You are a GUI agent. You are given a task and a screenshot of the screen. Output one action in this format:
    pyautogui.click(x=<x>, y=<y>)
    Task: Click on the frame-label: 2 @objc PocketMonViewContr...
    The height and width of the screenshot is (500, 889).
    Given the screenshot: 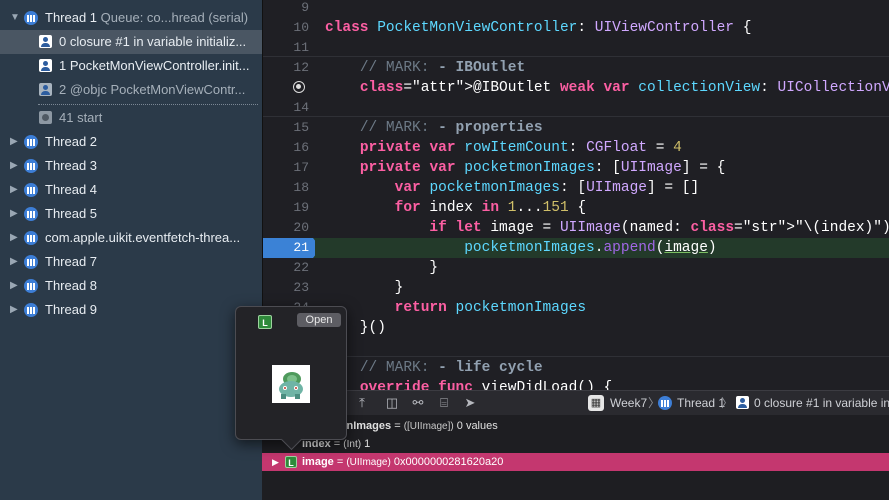 What is the action you would take?
    pyautogui.click(x=152, y=89)
    